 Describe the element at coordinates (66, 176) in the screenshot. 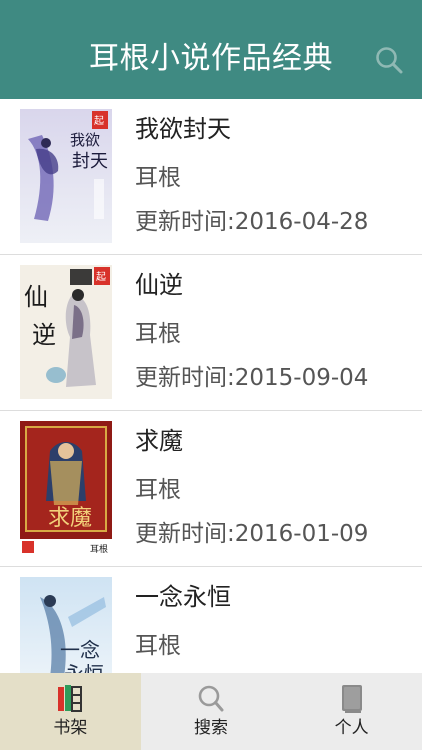

I see `book-cover: 我欲 封天 起` at that location.